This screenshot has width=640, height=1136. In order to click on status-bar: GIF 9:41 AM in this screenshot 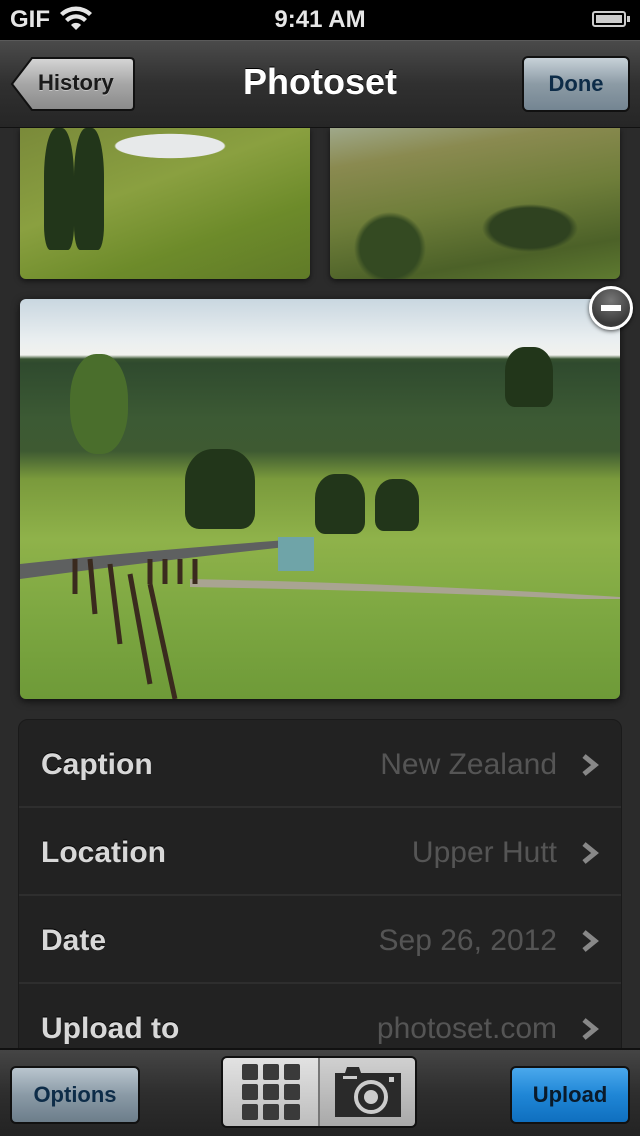, I will do `click(320, 20)`.